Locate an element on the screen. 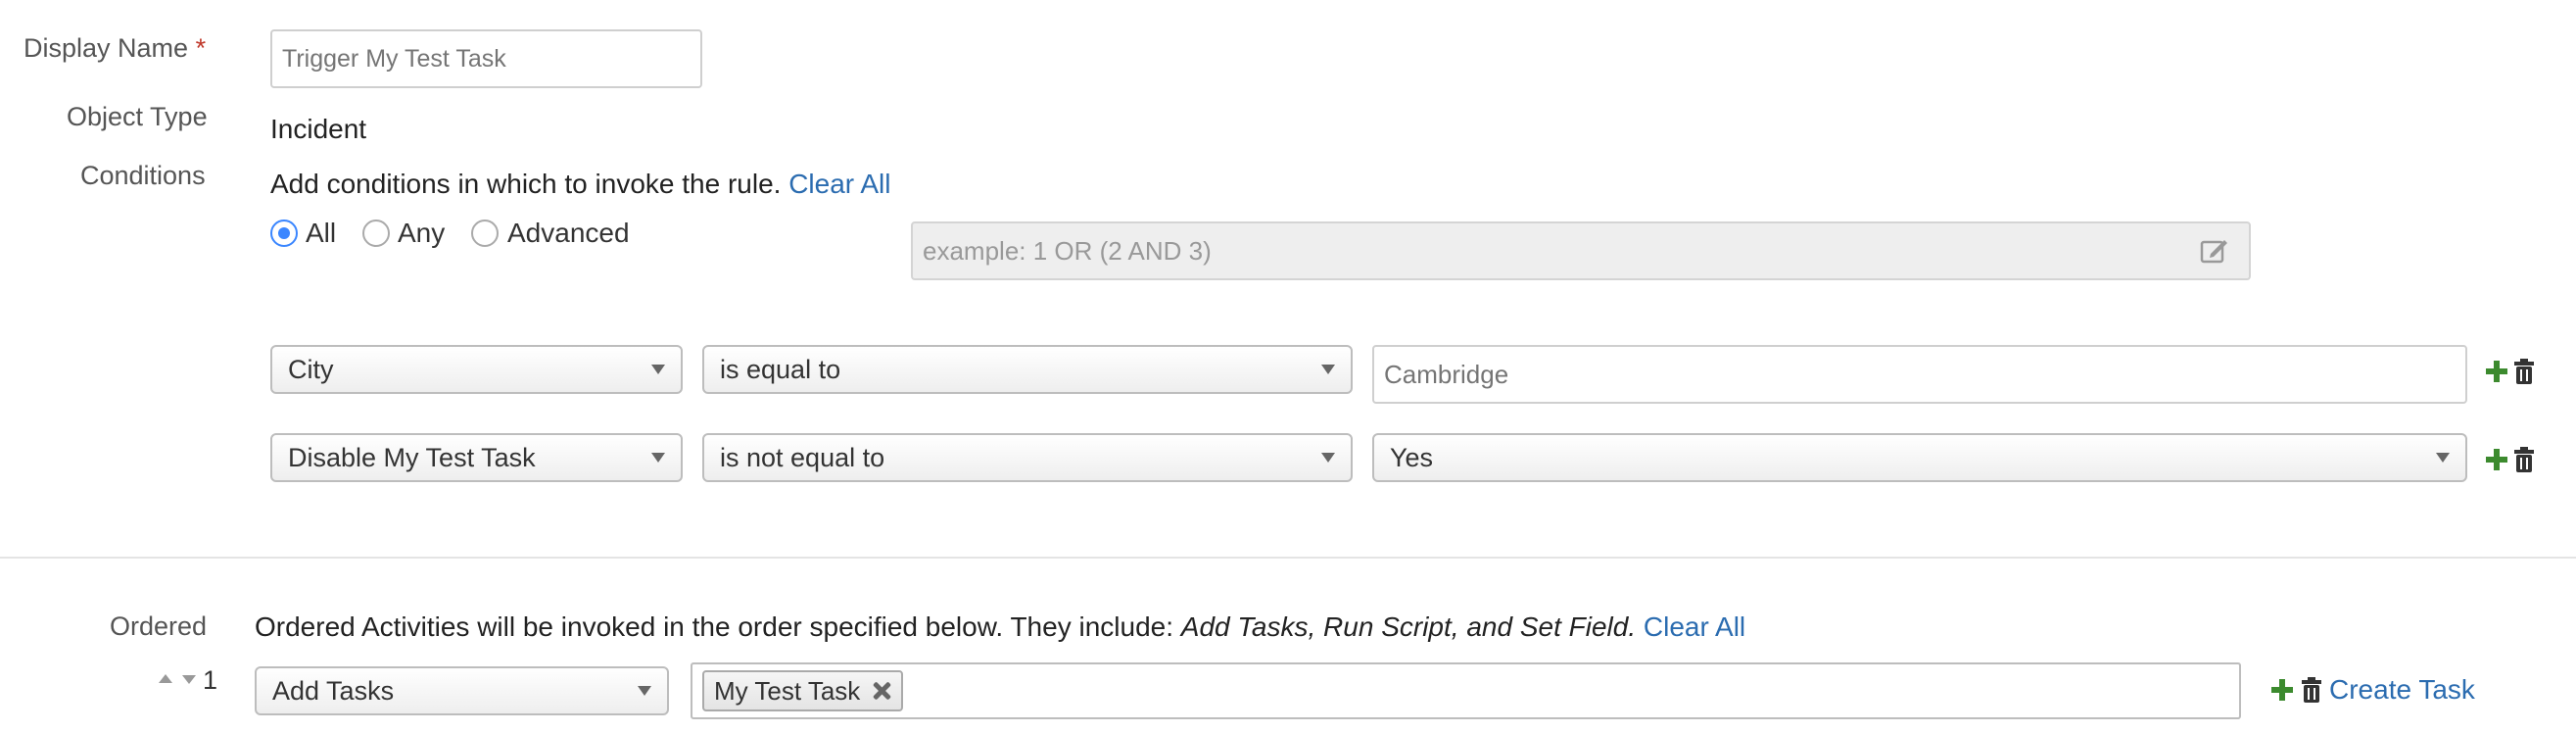 The width and height of the screenshot is (2576, 733). conditions-clear-all-link: Clear All is located at coordinates (839, 184).